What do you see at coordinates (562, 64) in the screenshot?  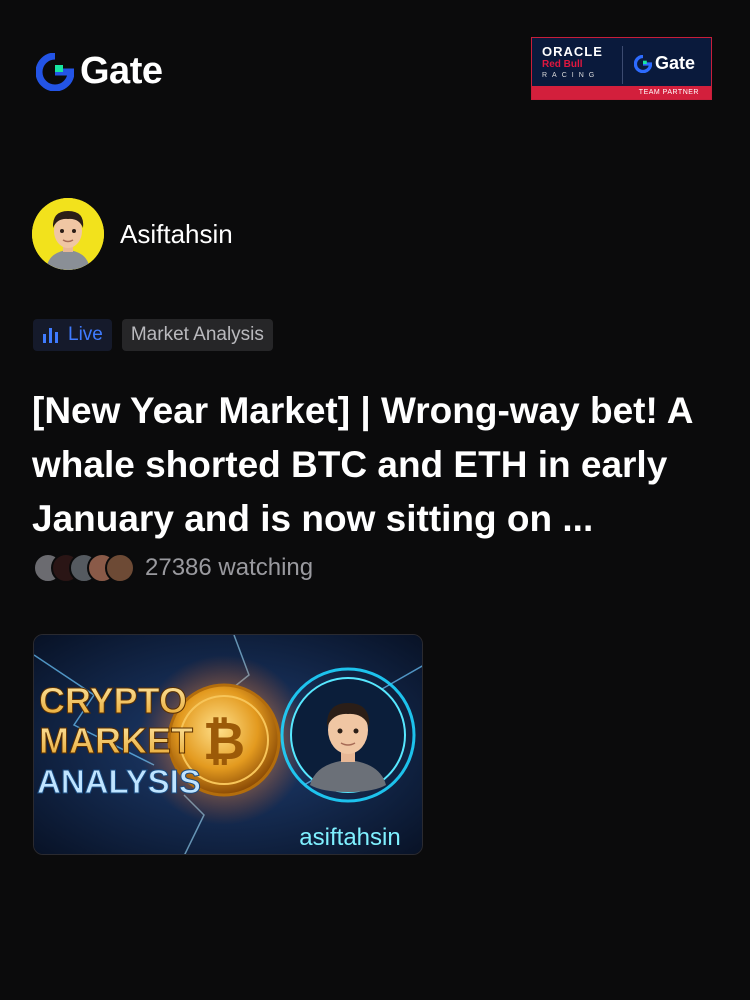 I see `partner-redbull: Red Bull` at bounding box center [562, 64].